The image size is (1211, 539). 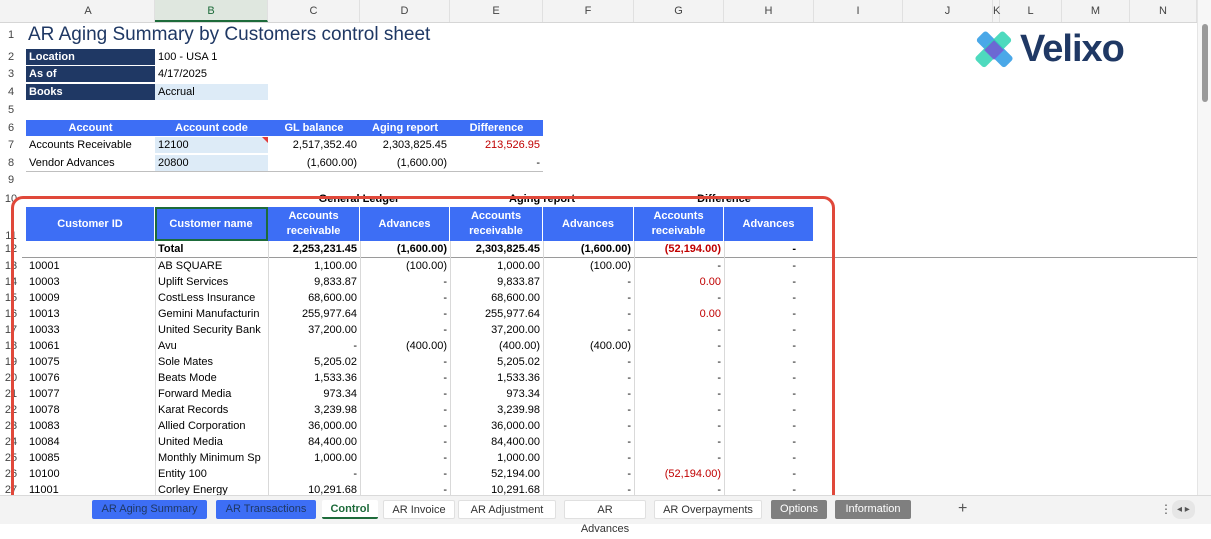 What do you see at coordinates (90, 426) in the screenshot?
I see `customer-id-cell: 10083` at bounding box center [90, 426].